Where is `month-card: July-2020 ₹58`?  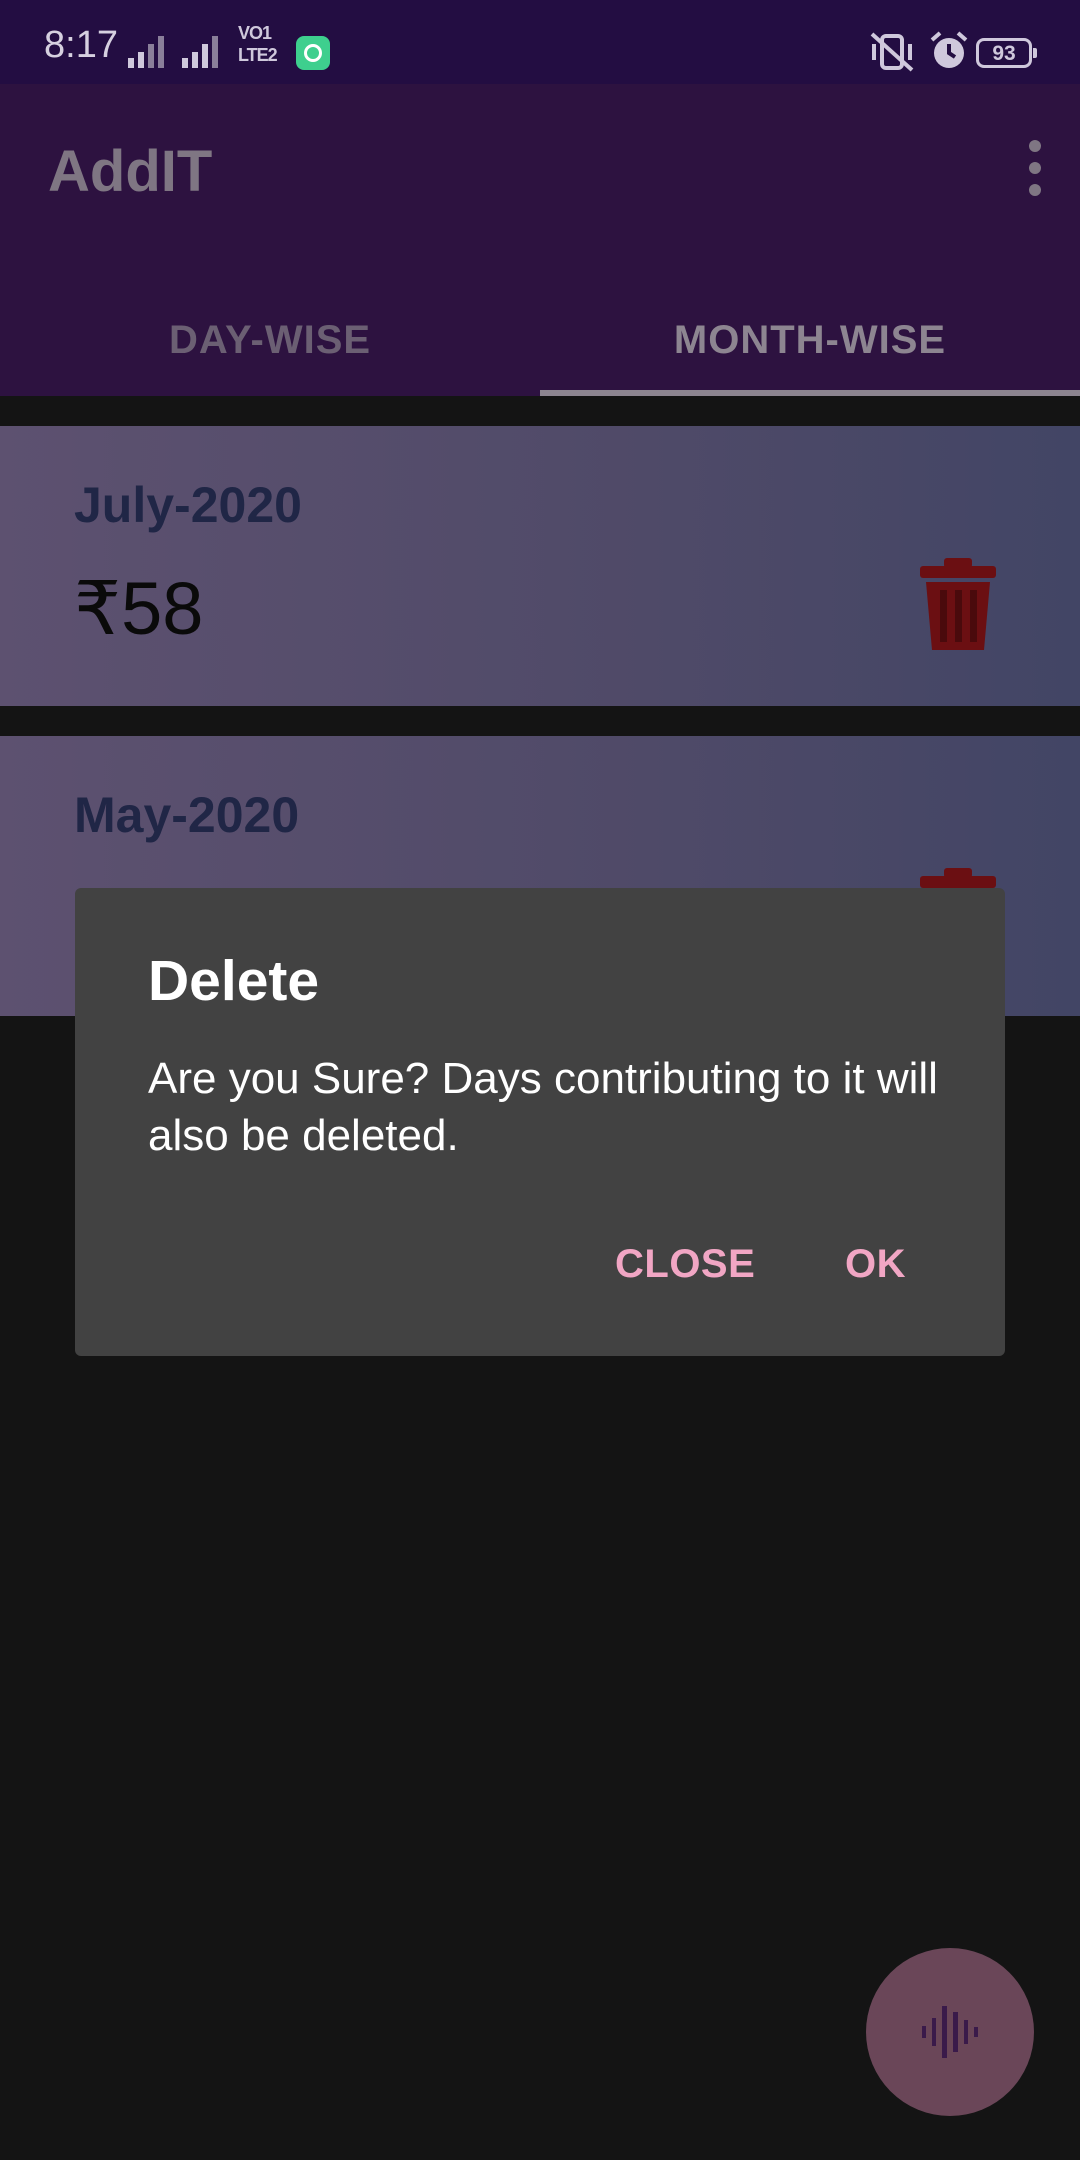 month-card: July-2020 ₹58 is located at coordinates (540, 566).